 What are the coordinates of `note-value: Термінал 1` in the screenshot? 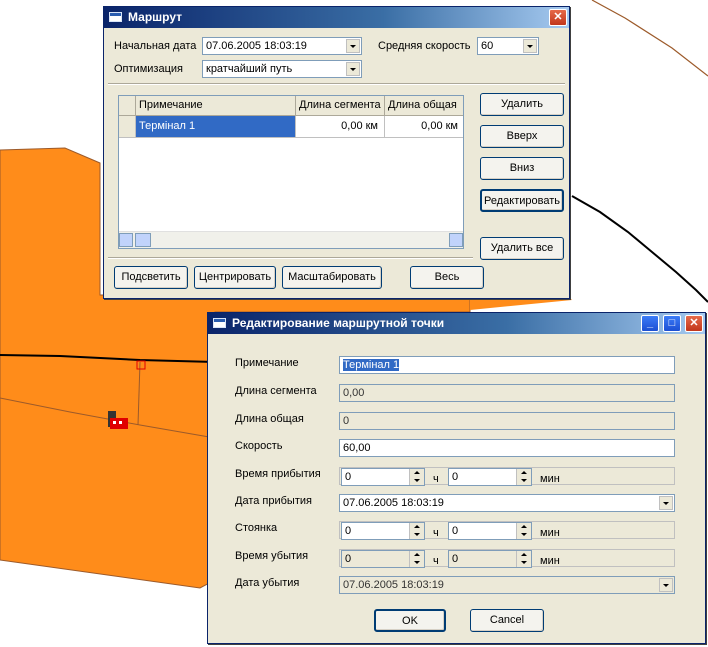 It's located at (371, 365).